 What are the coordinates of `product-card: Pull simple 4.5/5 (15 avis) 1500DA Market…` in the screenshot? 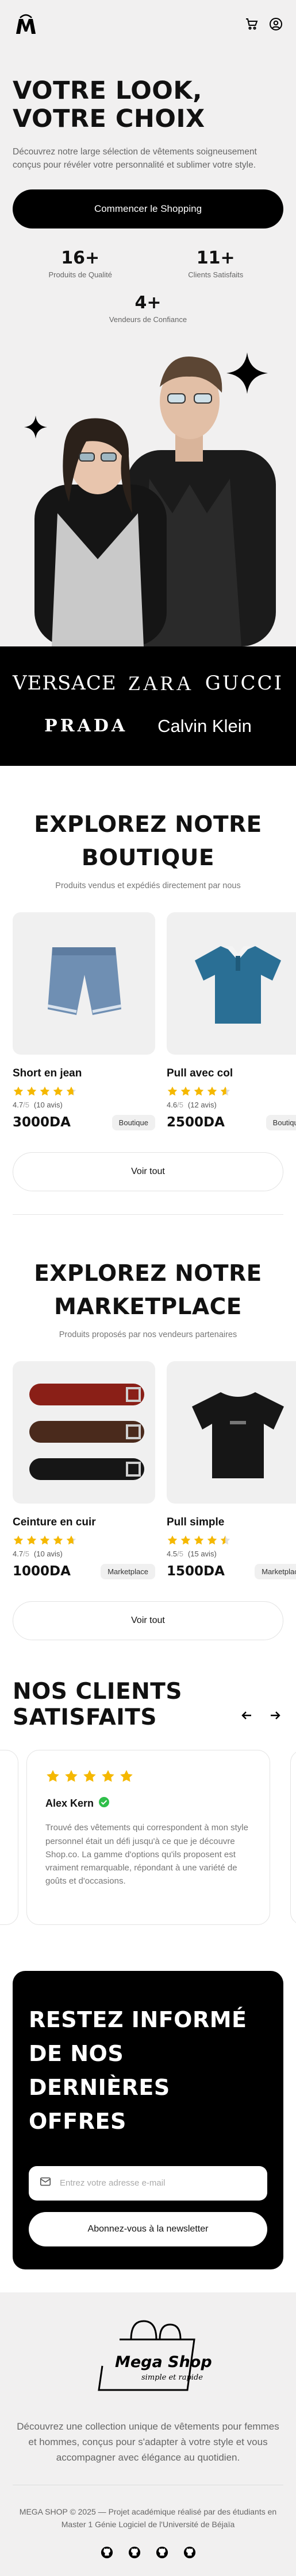 It's located at (231, 1470).